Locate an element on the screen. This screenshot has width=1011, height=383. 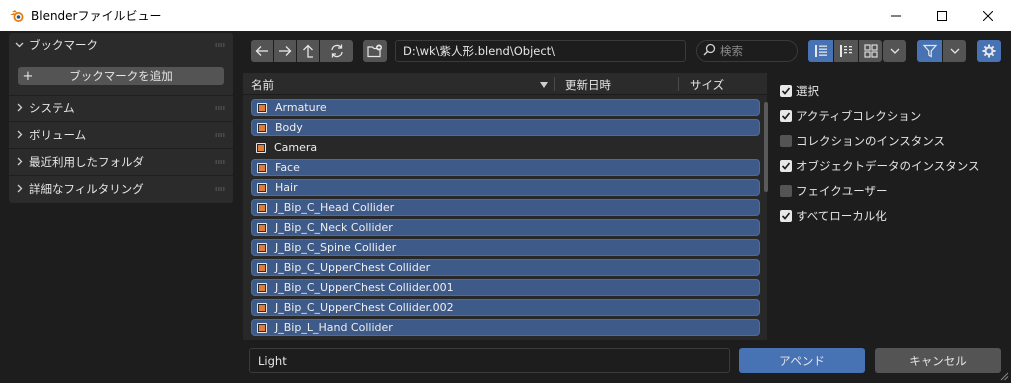
minimize-button is located at coordinates (896, 15).